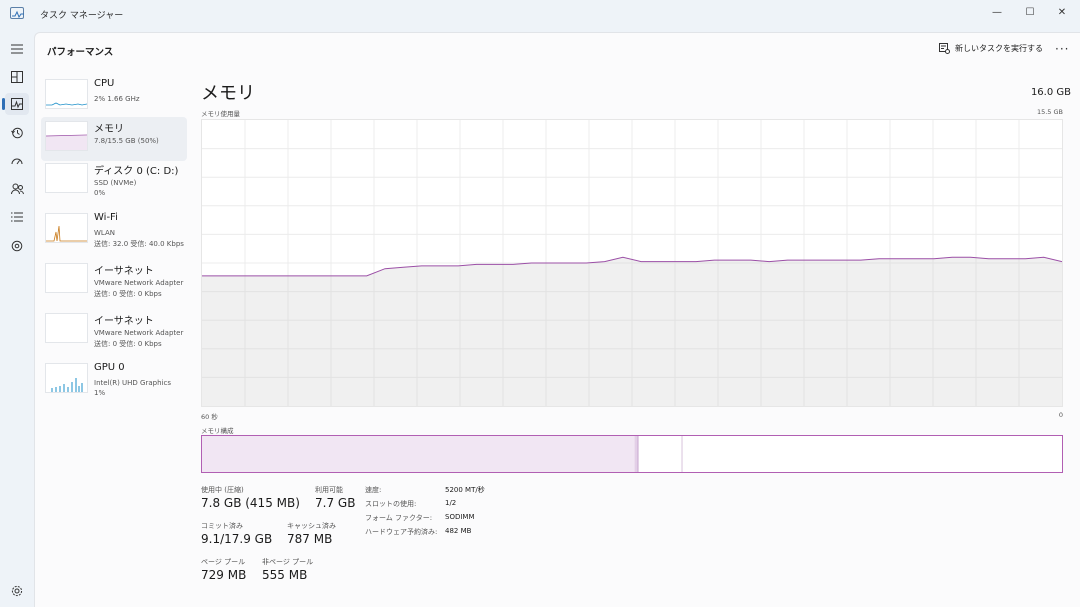 Image resolution: width=1080 pixels, height=607 pixels. What do you see at coordinates (391, 504) in the screenshot?
I see `prop-slots-label: スロットの使用:` at bounding box center [391, 504].